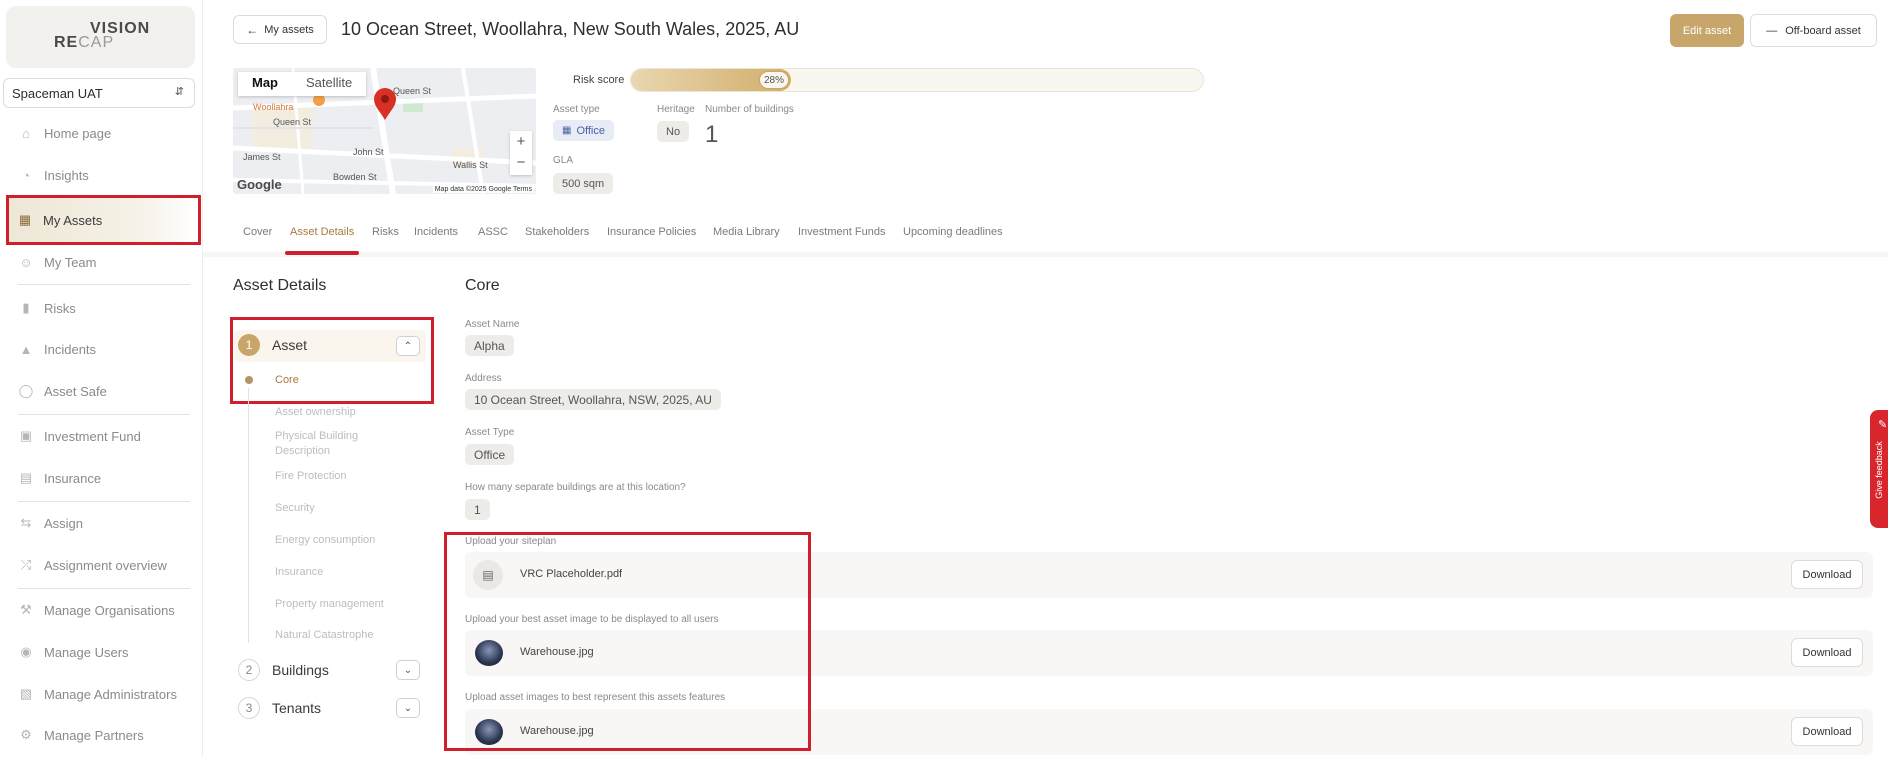 Image resolution: width=1888 pixels, height=757 pixels. I want to click on organisation-select: Spaceman UAT ⇵, so click(99, 93).